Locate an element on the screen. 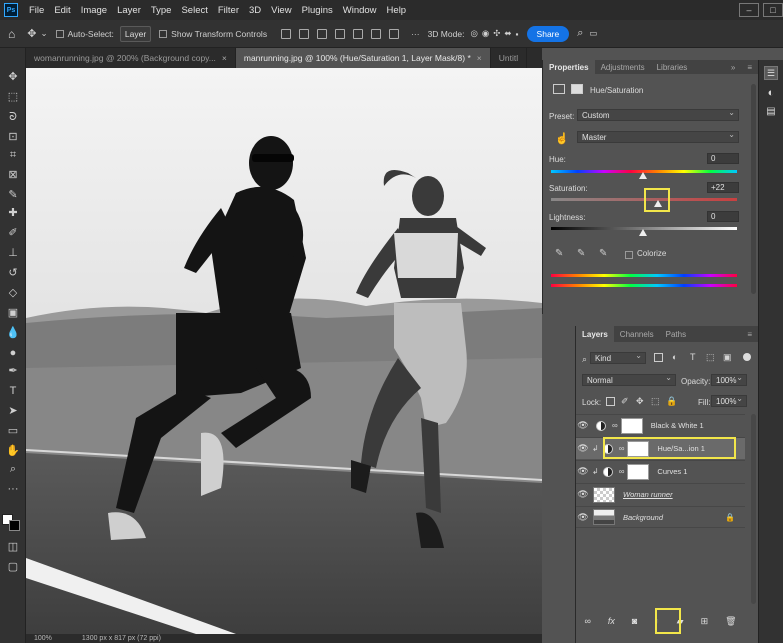 The image size is (783, 643). menu-window: Window is located at coordinates (360, 10).